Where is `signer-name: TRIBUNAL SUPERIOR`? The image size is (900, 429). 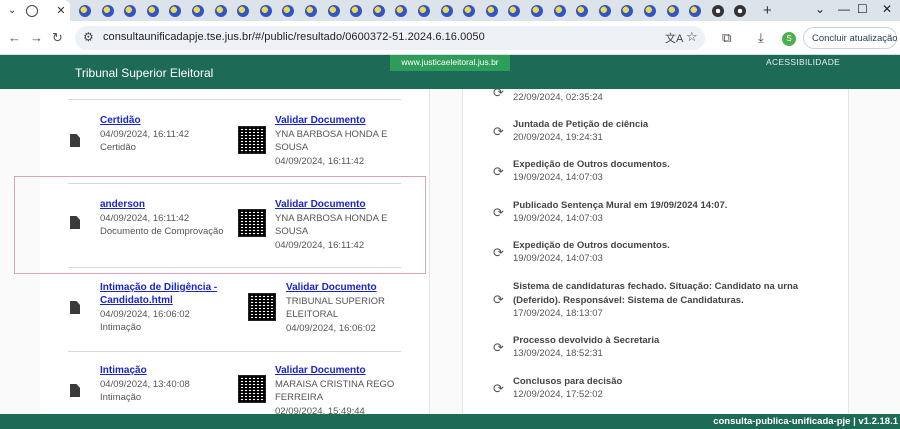 signer-name: TRIBUNAL SUPERIOR is located at coordinates (335, 301).